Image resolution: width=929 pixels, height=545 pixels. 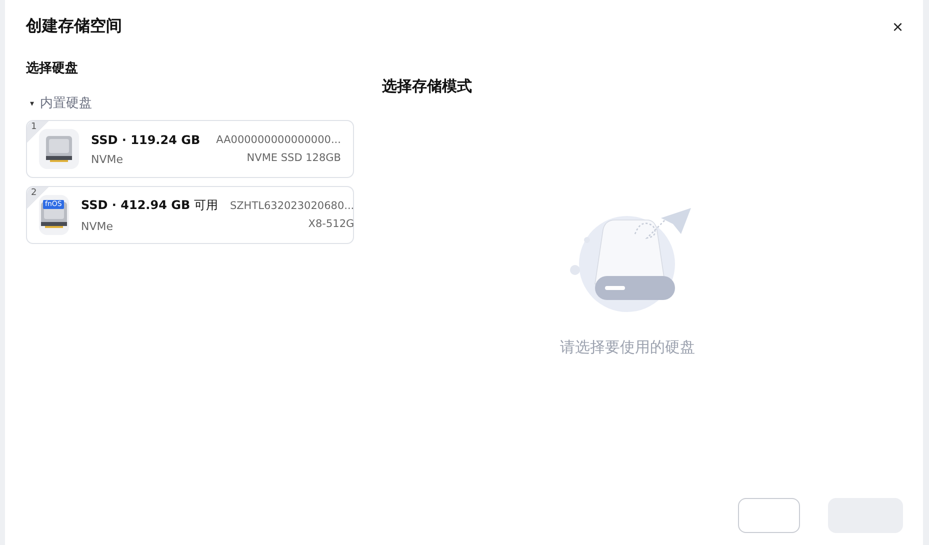 I want to click on empty-state-text: 请选择要使用的硬盘, so click(x=627, y=347).